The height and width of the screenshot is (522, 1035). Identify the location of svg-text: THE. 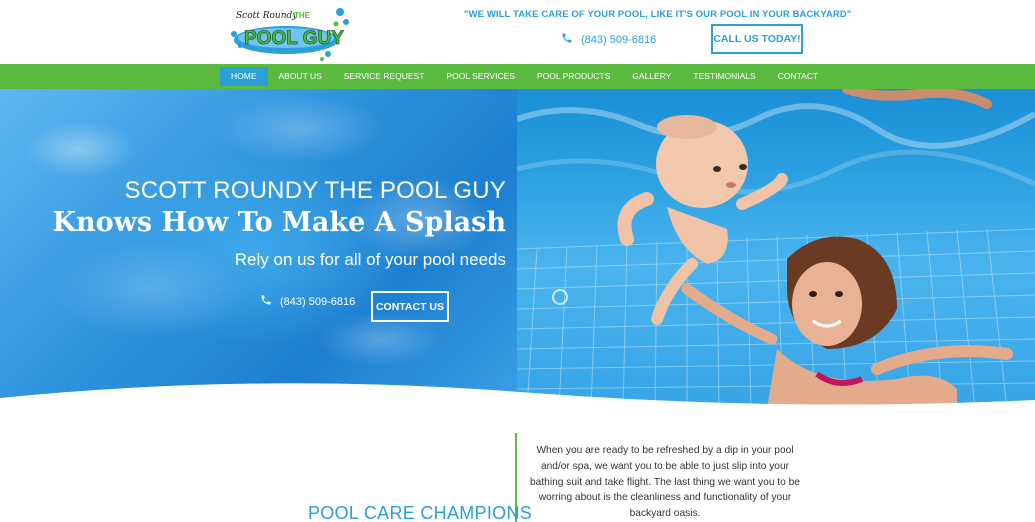
(302, 15).